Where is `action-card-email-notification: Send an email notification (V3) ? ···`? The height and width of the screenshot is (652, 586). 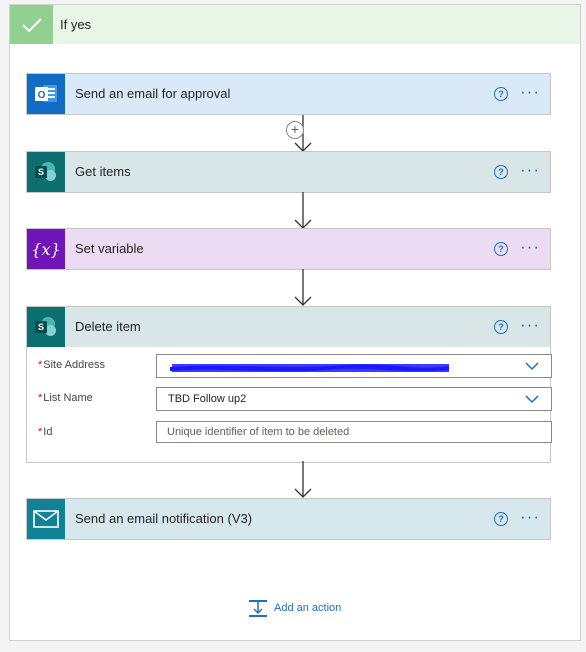 action-card-email-notification: Send an email notification (V3) ? ··· is located at coordinates (288, 519).